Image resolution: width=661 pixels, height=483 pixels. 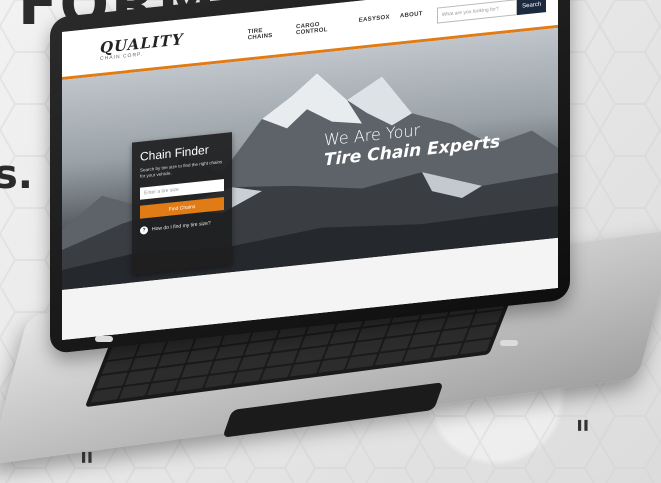 I want to click on main-nav: TIRE CHAINS CARGO CONTROL EASYSOX ABOUT, so click(x=335, y=26).